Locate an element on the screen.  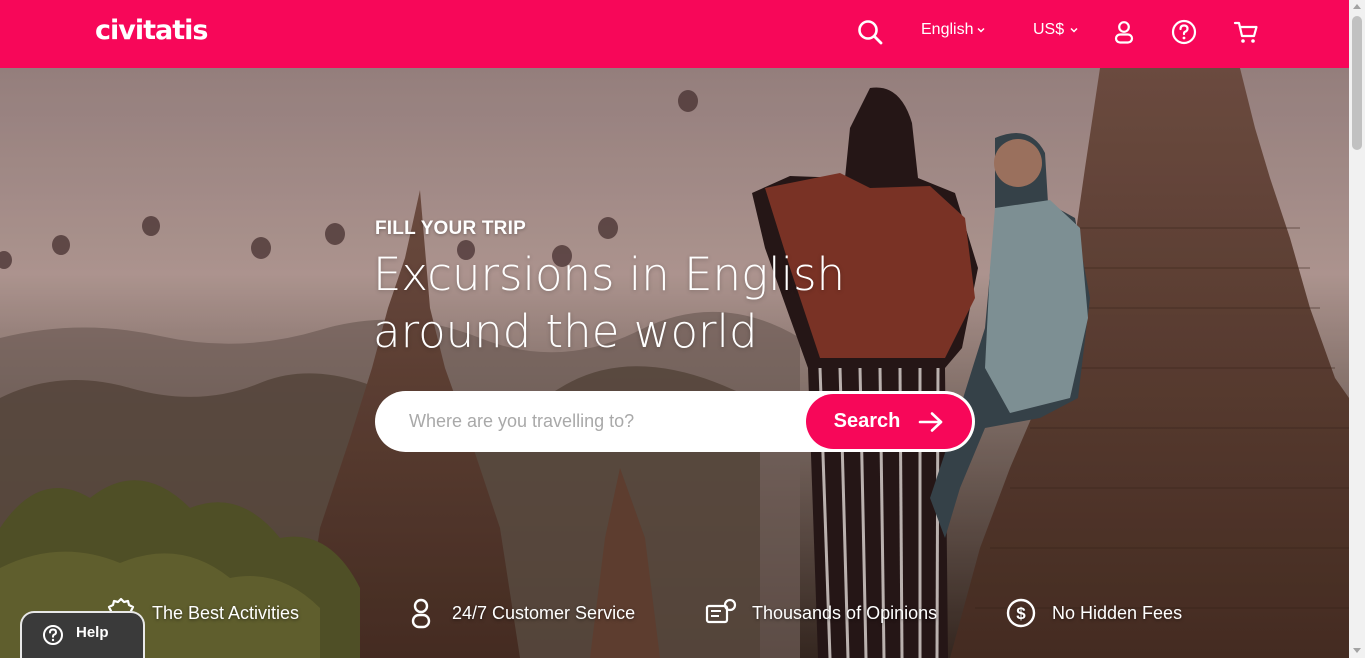
arrow-right-icon is located at coordinates (931, 421).